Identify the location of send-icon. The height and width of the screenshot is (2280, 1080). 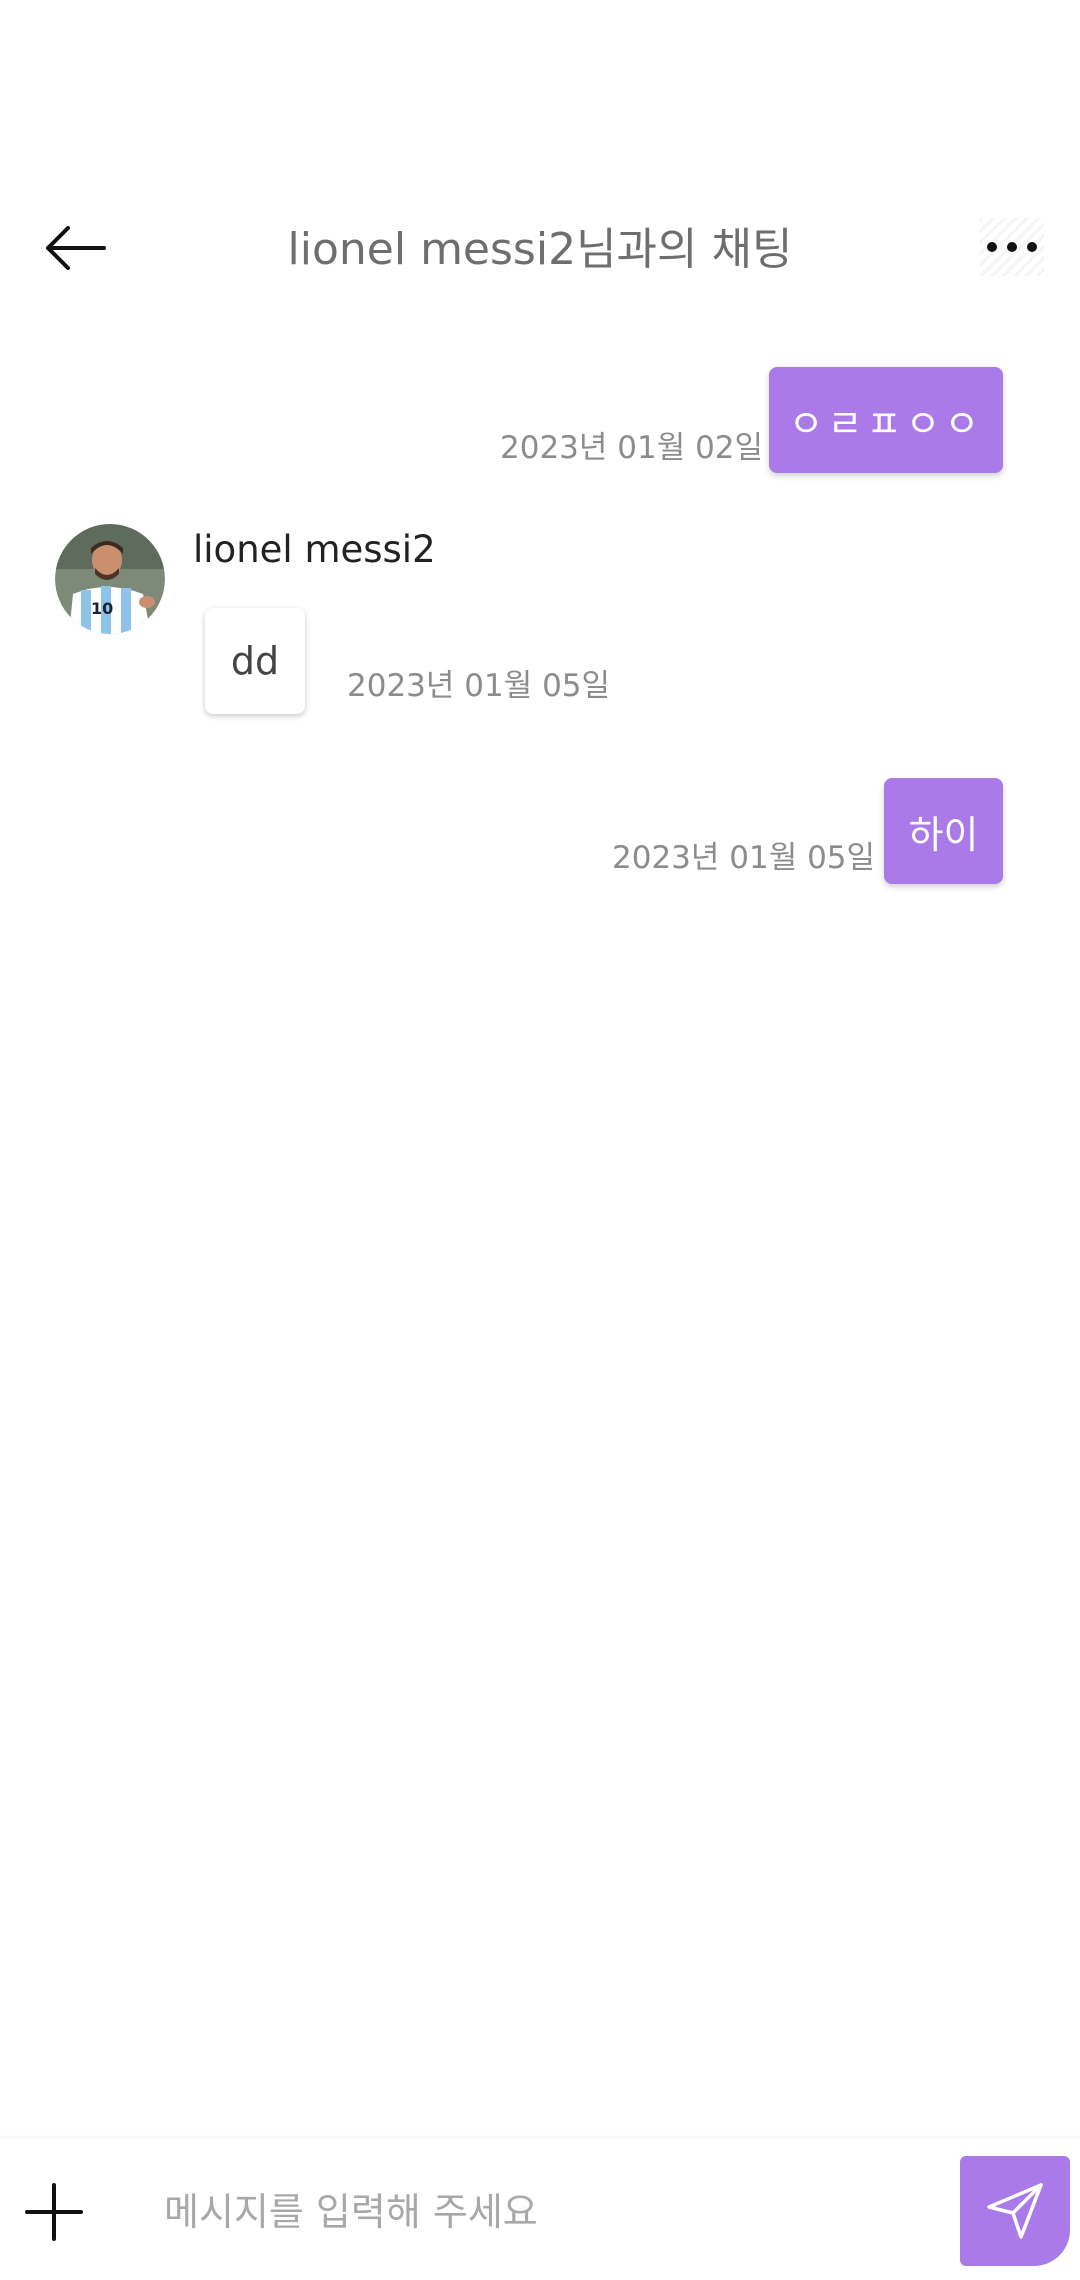
(1015, 2211).